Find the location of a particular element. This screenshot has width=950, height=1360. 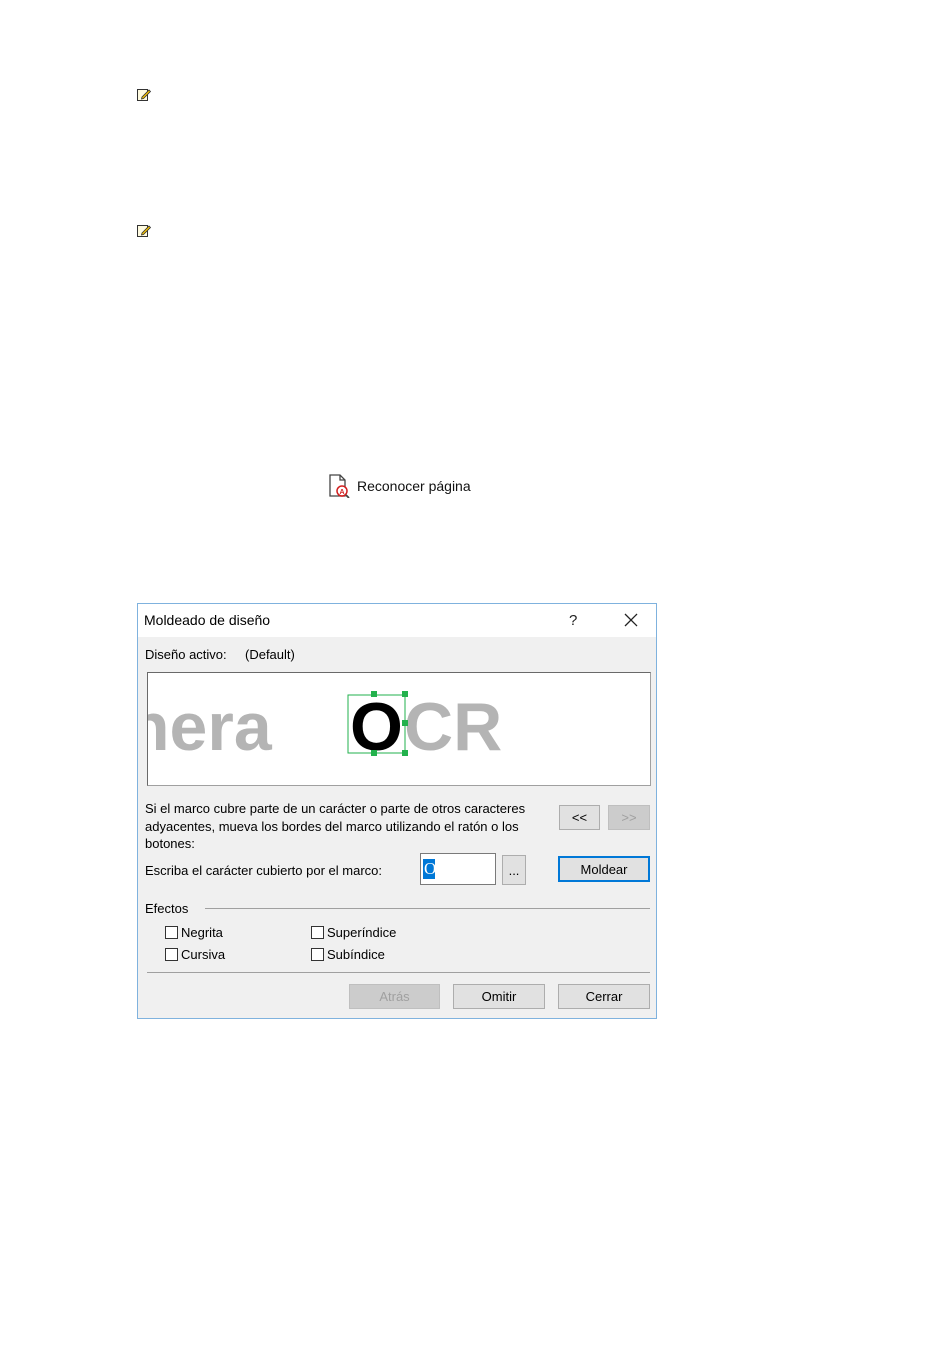

bold-label: Negrita is located at coordinates (202, 932).